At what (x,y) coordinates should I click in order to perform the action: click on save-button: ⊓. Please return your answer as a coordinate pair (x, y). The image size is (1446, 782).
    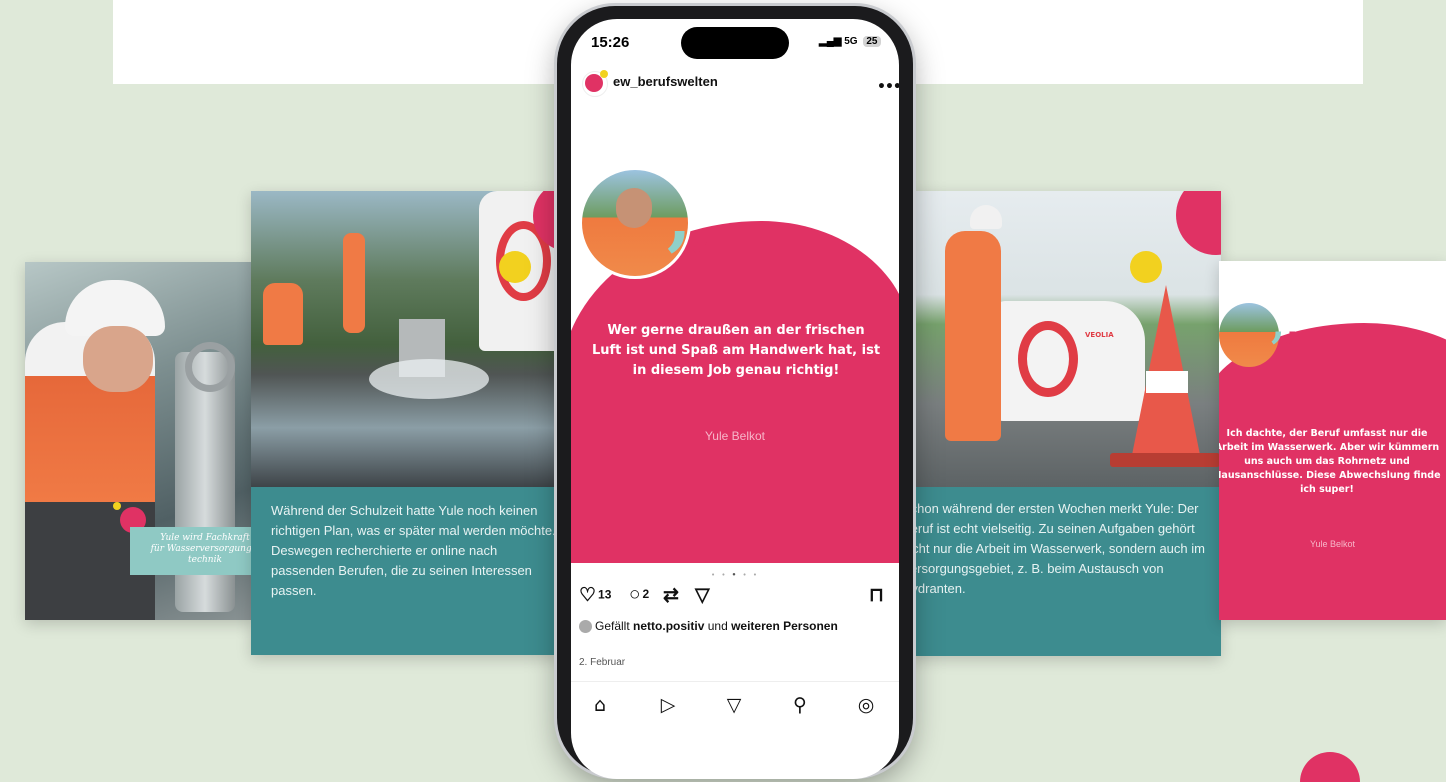
    Looking at the image, I should click on (877, 595).